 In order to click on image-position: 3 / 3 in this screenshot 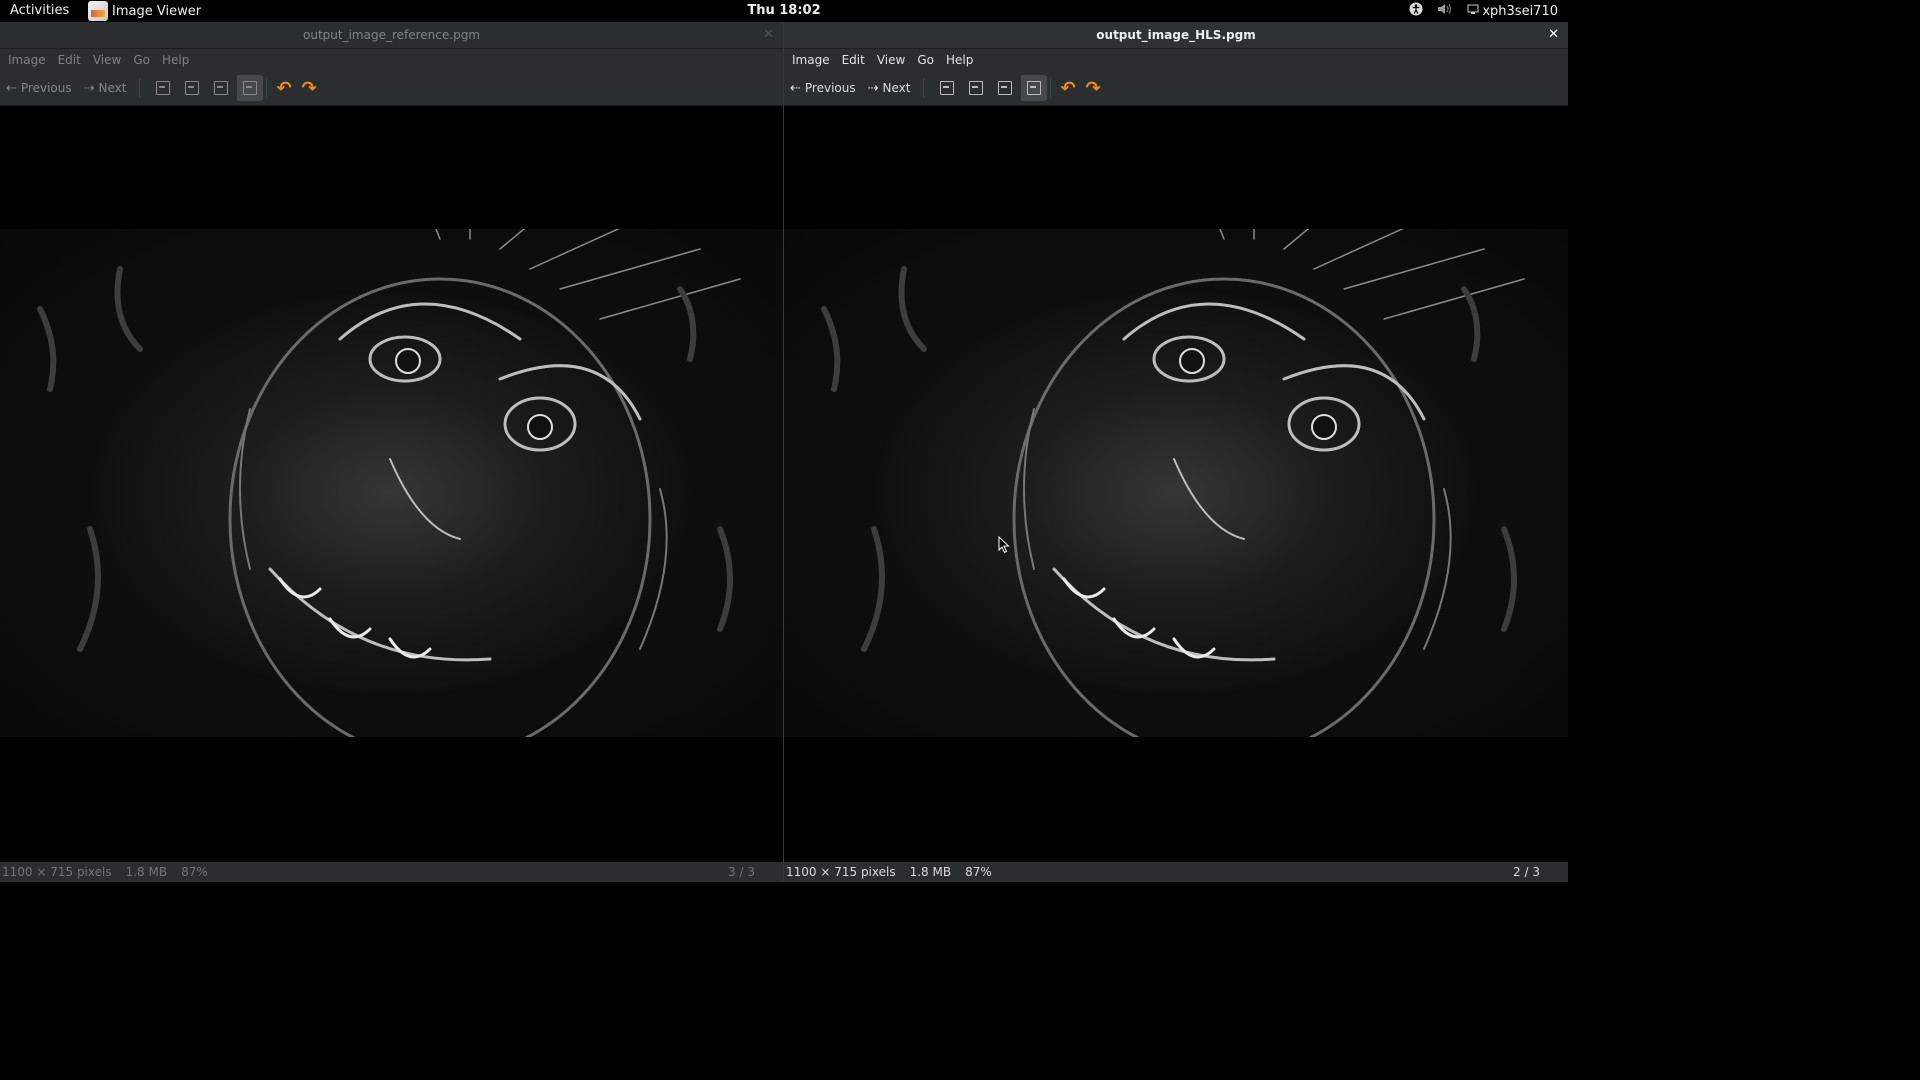, I will do `click(741, 872)`.